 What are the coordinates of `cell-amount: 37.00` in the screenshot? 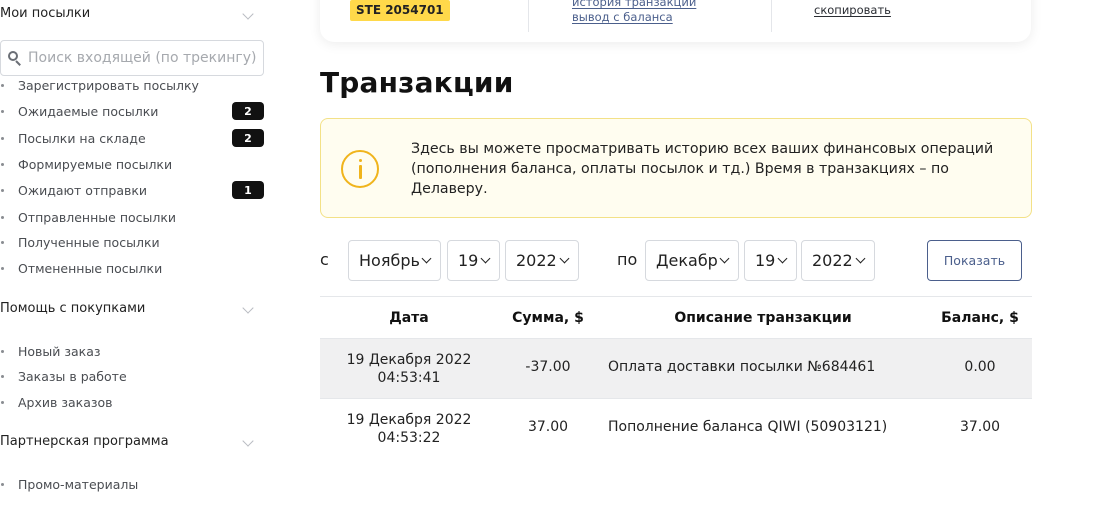 It's located at (548, 427).